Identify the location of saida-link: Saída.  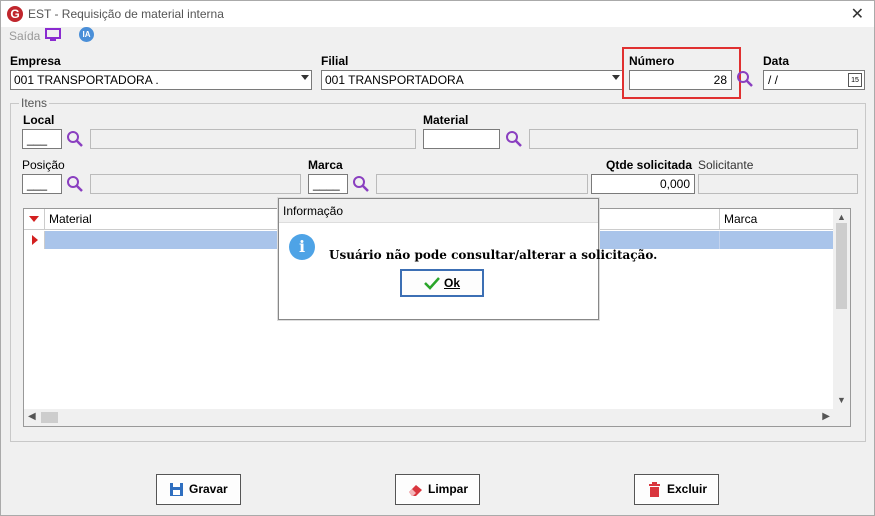
(24, 36).